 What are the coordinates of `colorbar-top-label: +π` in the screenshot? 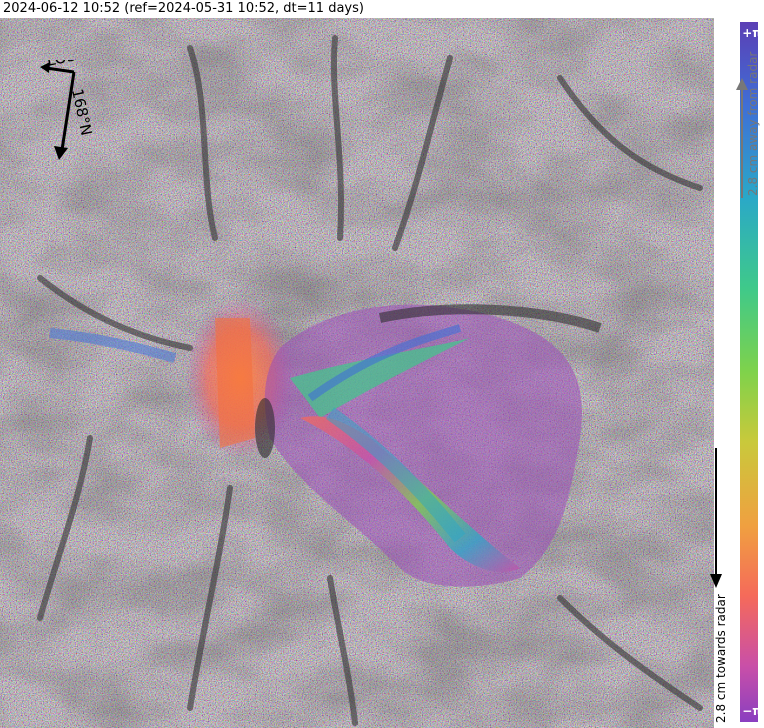 It's located at (752, 33).